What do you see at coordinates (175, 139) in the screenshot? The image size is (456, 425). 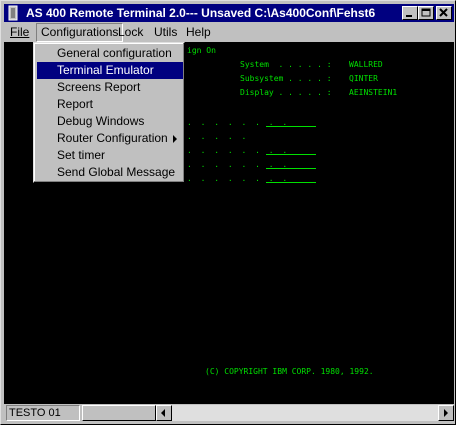 I see `submenu-arrow-icon` at bounding box center [175, 139].